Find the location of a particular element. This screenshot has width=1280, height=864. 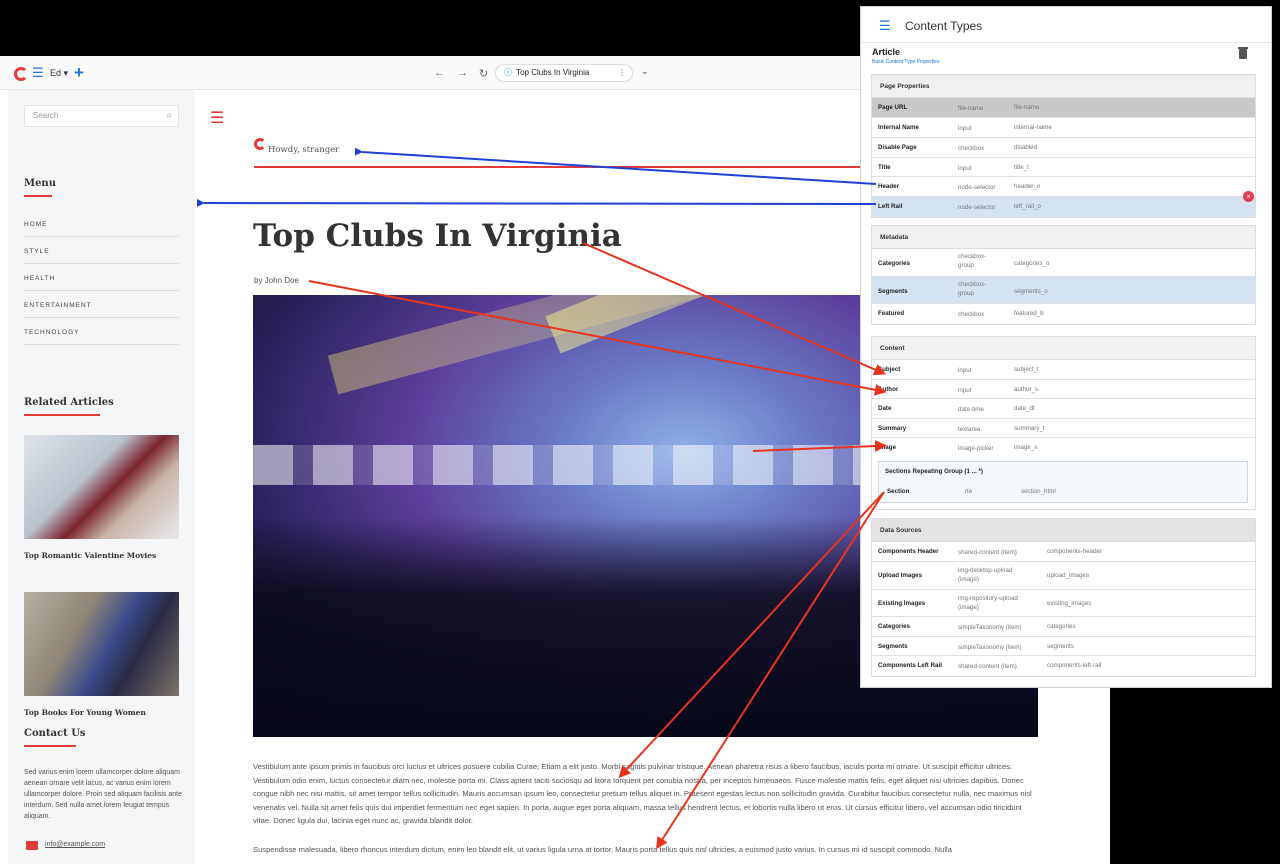

content-type-description: Basic Content Type Properties is located at coordinates (905, 62).